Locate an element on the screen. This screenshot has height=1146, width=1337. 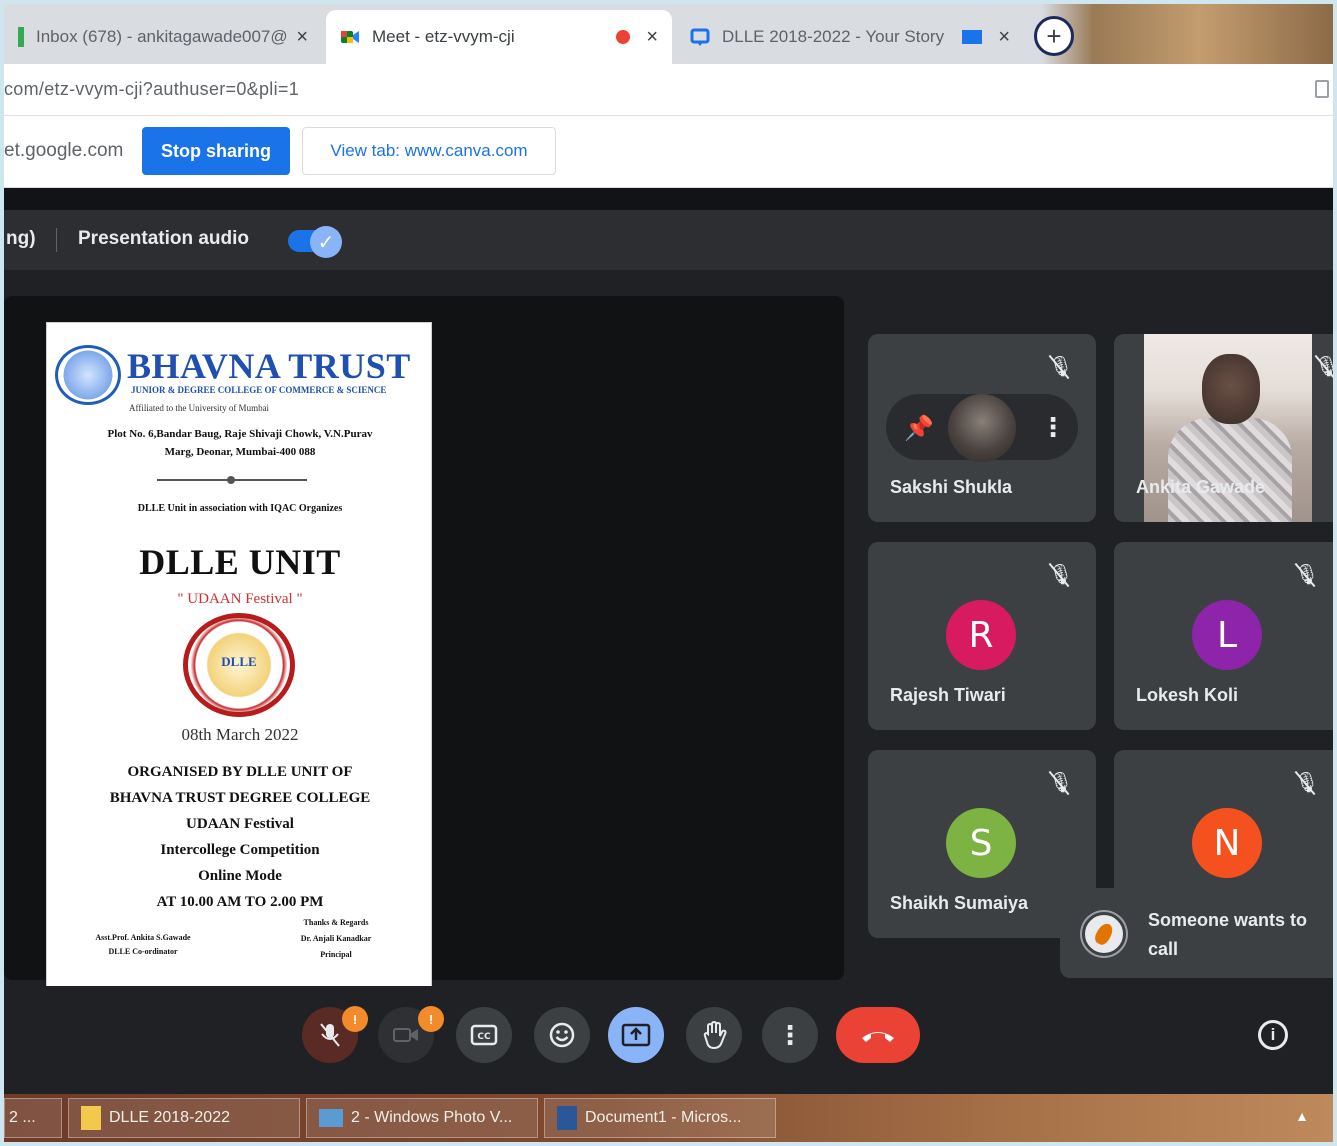
doc-signature-line: Asst.Prof. Ankita S.Gawade is located at coordinates (143, 937).